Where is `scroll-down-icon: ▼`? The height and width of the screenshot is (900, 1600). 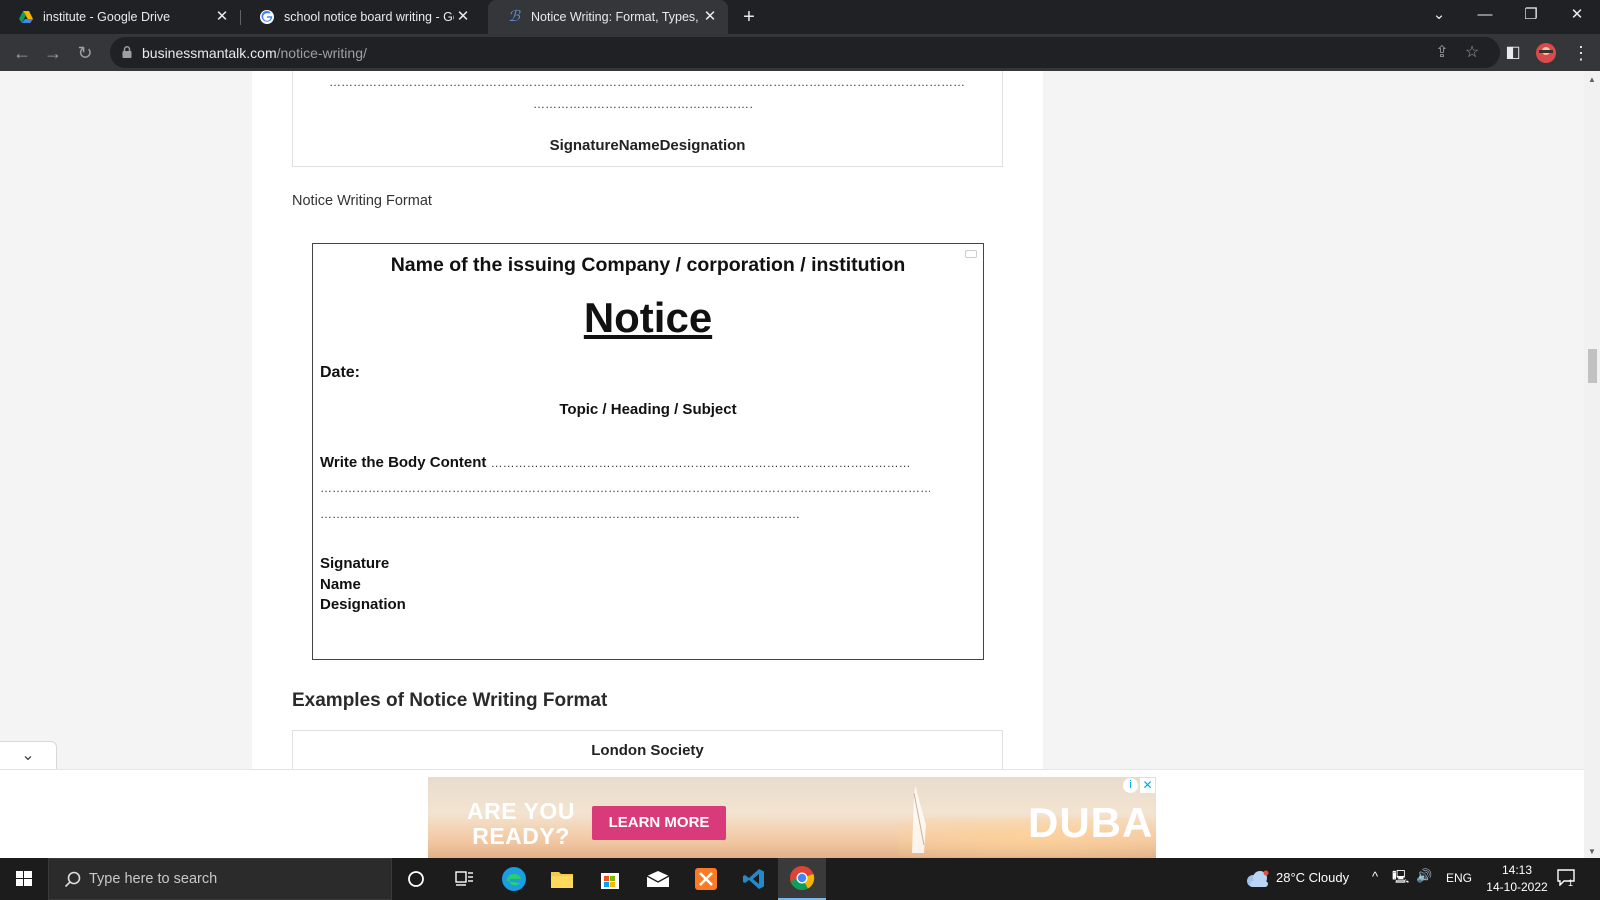
scroll-down-icon: ▼ is located at coordinates (1592, 851).